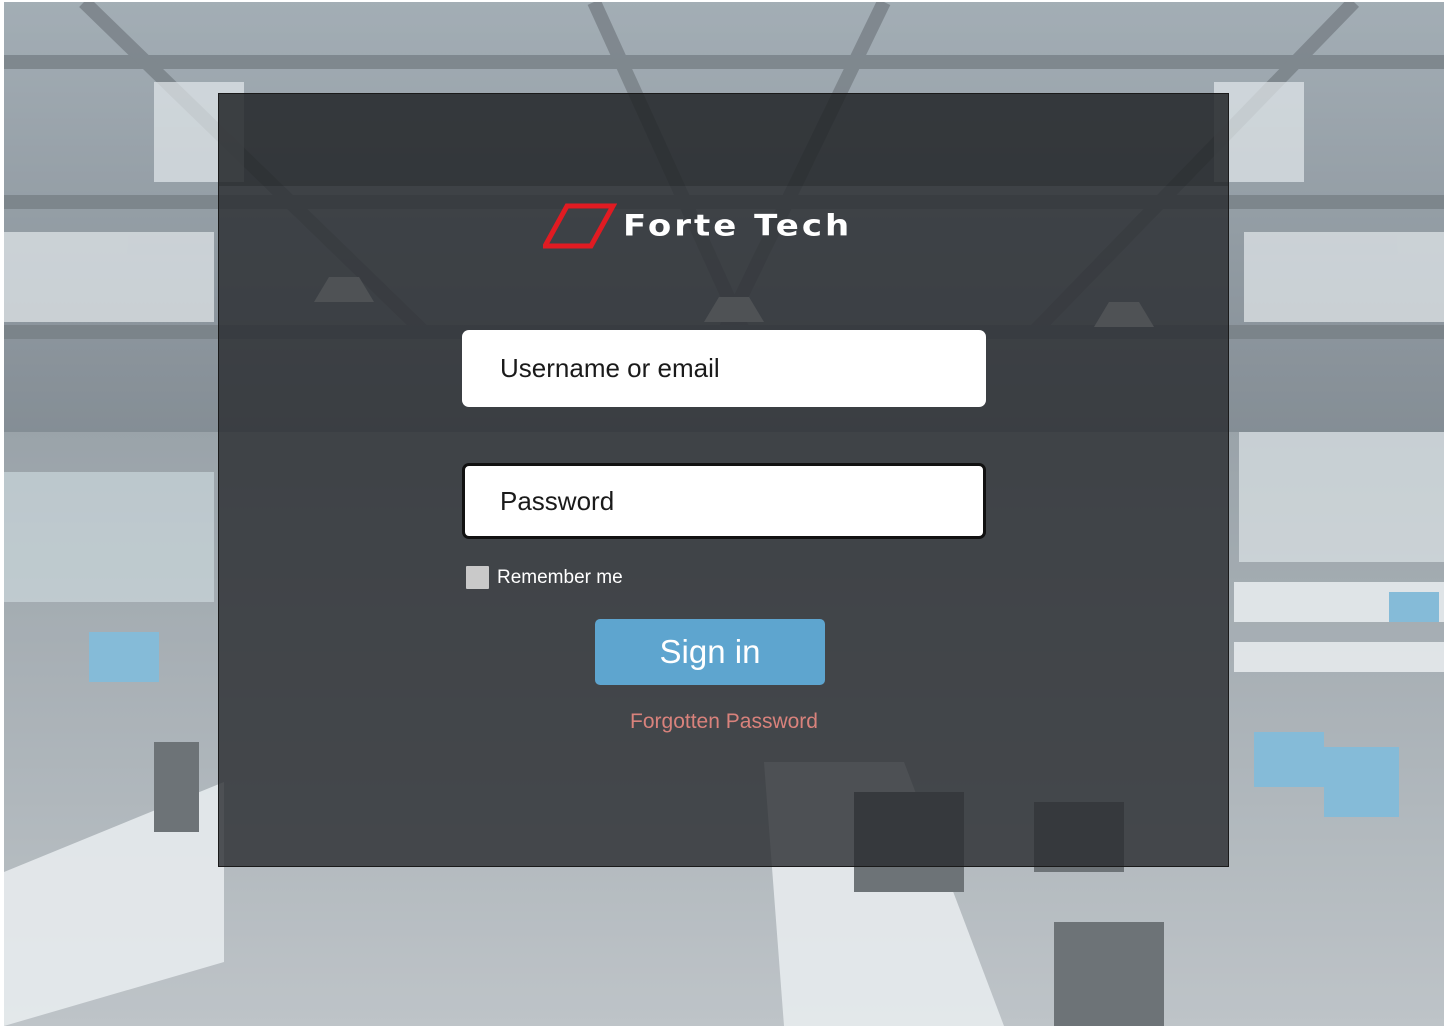 The image size is (1448, 1032). I want to click on remember-me-checkbox, so click(477, 577).